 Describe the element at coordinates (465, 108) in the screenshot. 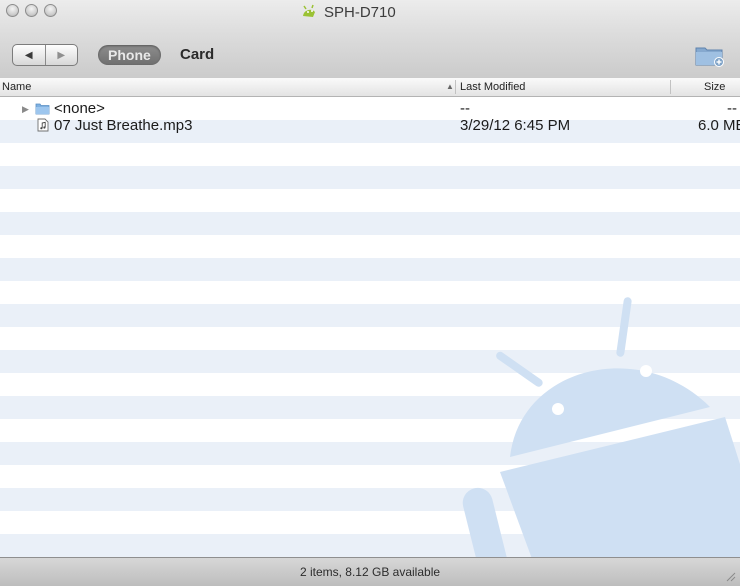

I see `file-last-modified: --` at that location.